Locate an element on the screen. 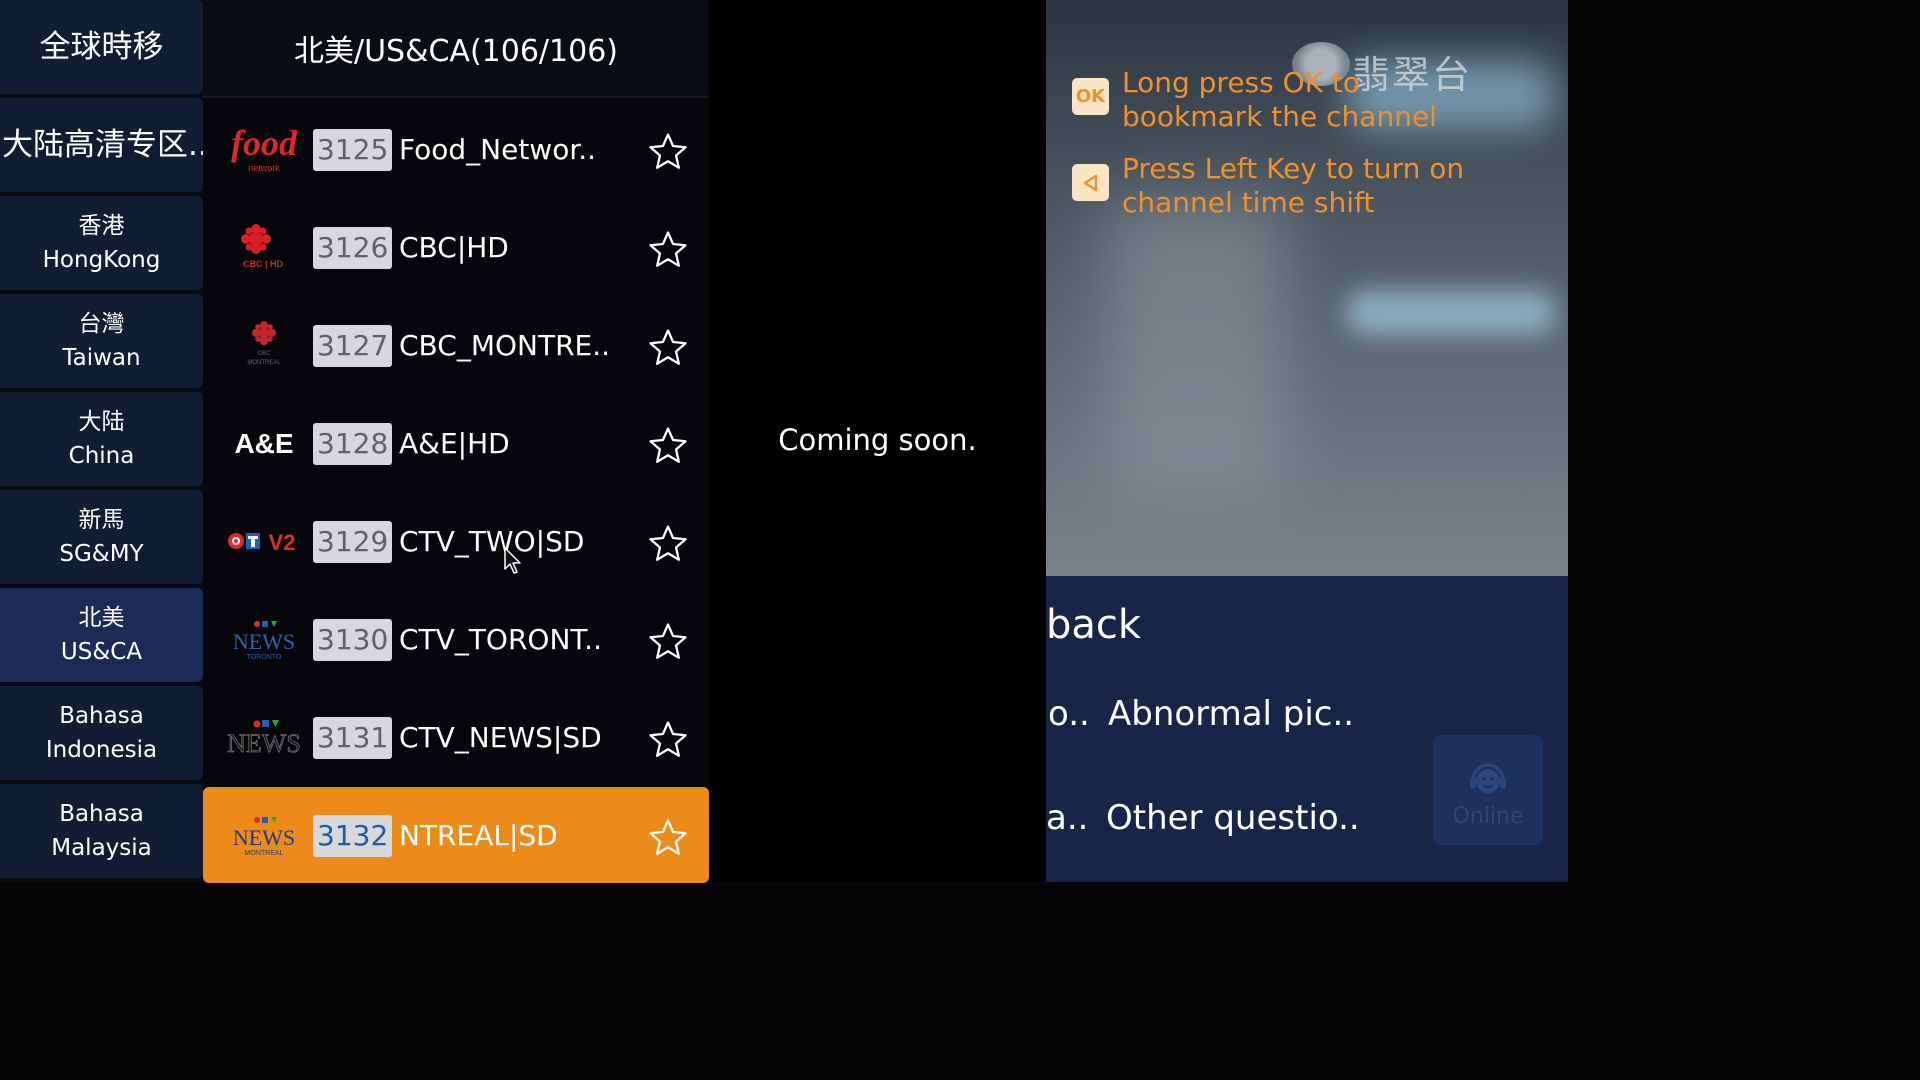 This screenshot has height=1080, width=1920. channel-name: CTV_NEWS|SD is located at coordinates (500, 737).